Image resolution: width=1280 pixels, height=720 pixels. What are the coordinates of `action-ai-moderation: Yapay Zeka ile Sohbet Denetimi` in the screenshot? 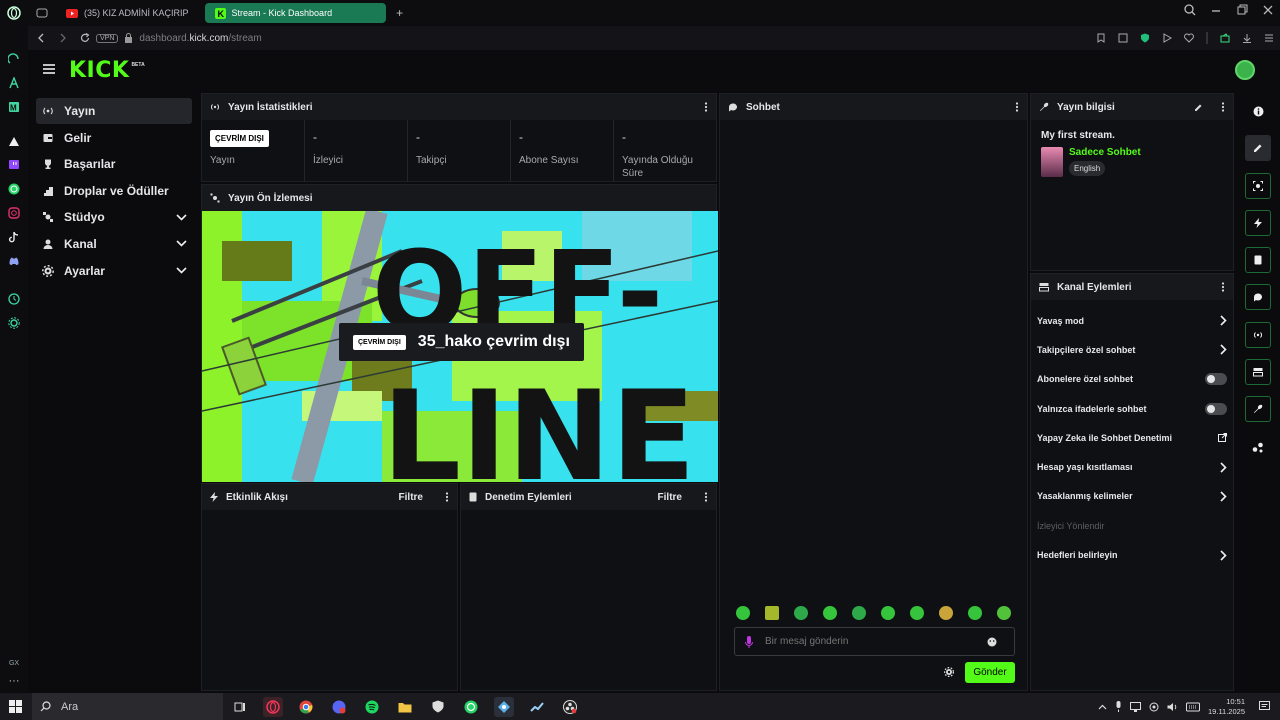 It's located at (1132, 437).